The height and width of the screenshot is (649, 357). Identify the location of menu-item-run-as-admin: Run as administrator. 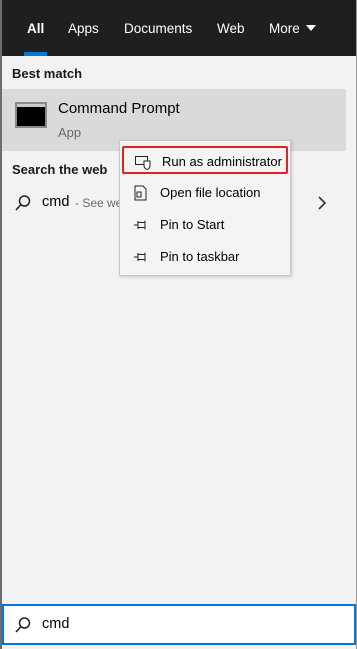
(205, 160).